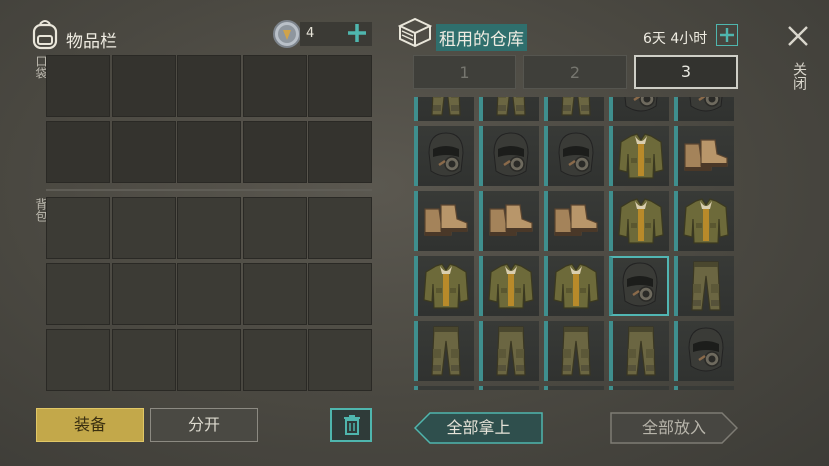 Image resolution: width=829 pixels, height=466 pixels. Describe the element at coordinates (310, 33) in the screenshot. I see `currency-amount: 4` at that location.